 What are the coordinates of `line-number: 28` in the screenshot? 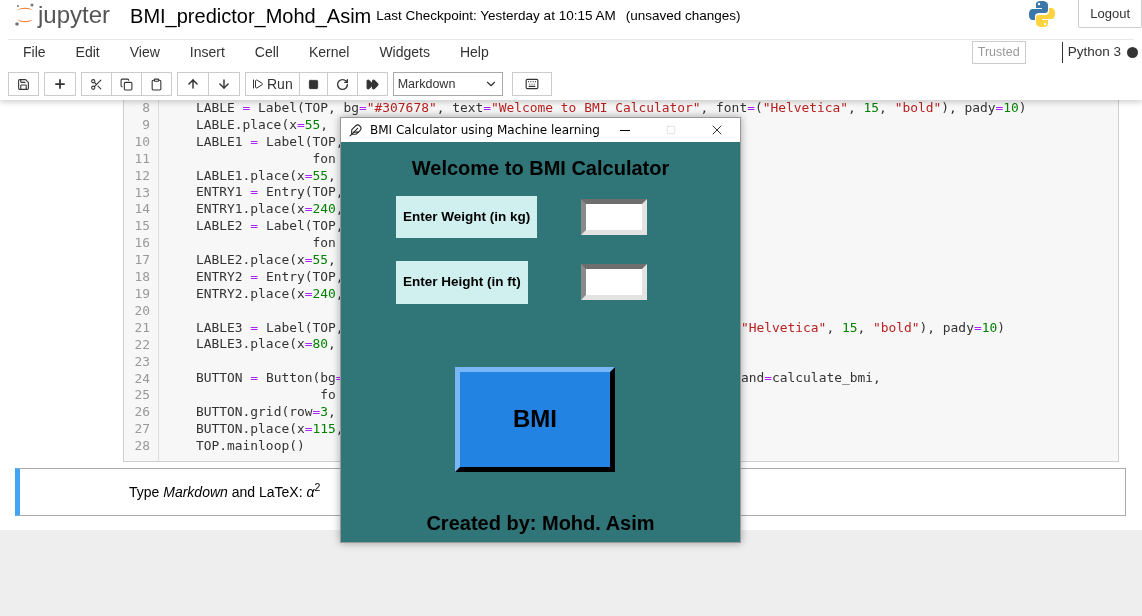 It's located at (142, 447).